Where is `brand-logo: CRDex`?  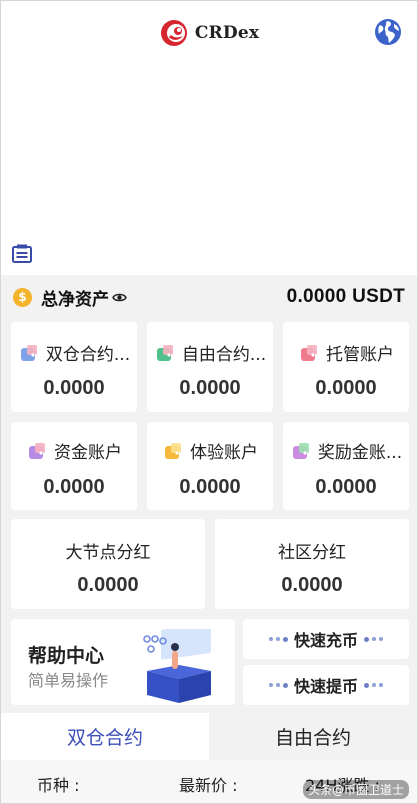 brand-logo: CRDex is located at coordinates (209, 33).